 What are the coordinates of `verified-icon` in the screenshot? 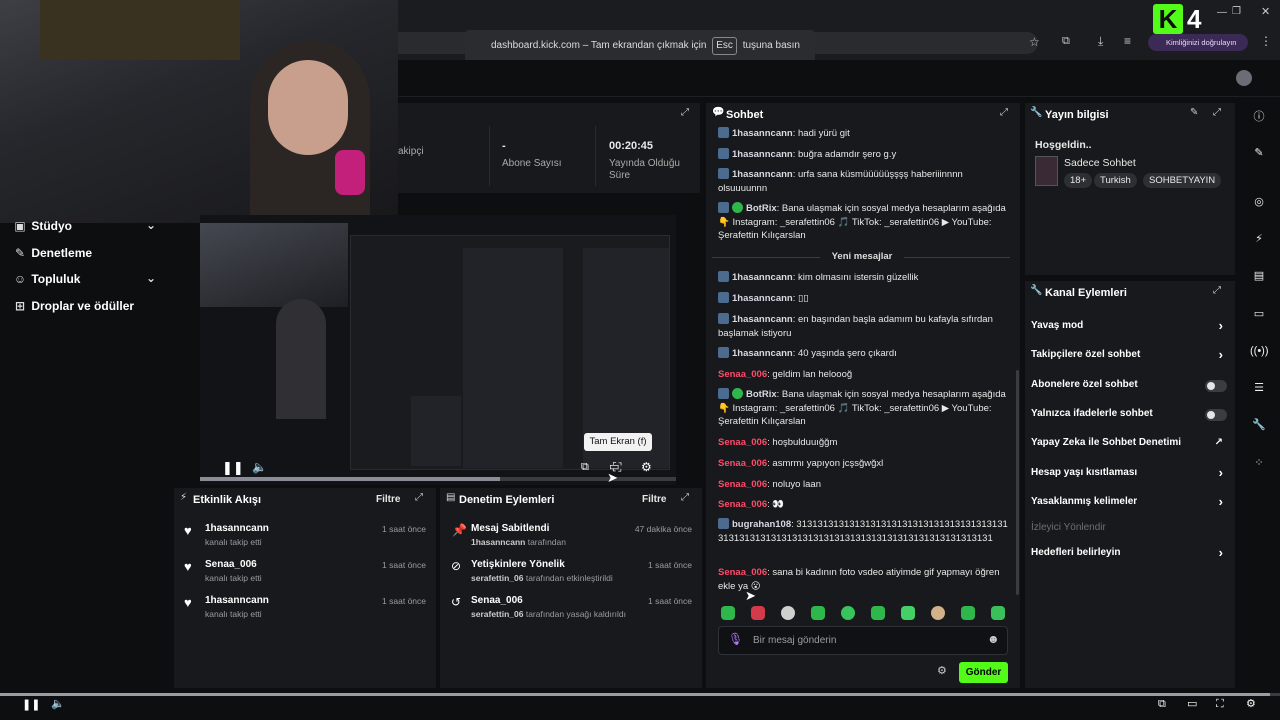 It's located at (737, 207).